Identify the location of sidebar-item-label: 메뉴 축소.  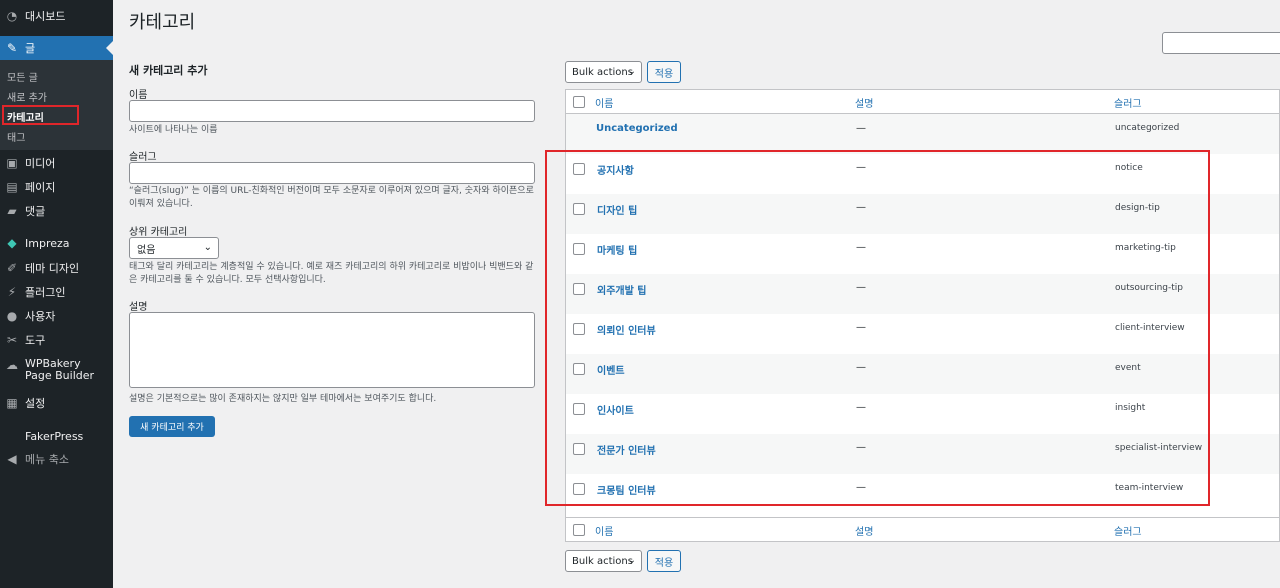
(47, 459).